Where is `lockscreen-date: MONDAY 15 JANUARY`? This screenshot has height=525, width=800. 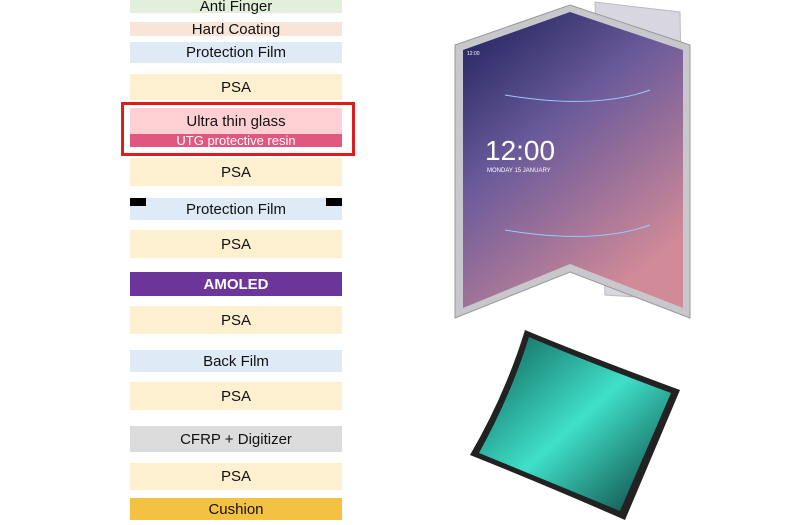 lockscreen-date: MONDAY 15 JANUARY is located at coordinates (519, 171).